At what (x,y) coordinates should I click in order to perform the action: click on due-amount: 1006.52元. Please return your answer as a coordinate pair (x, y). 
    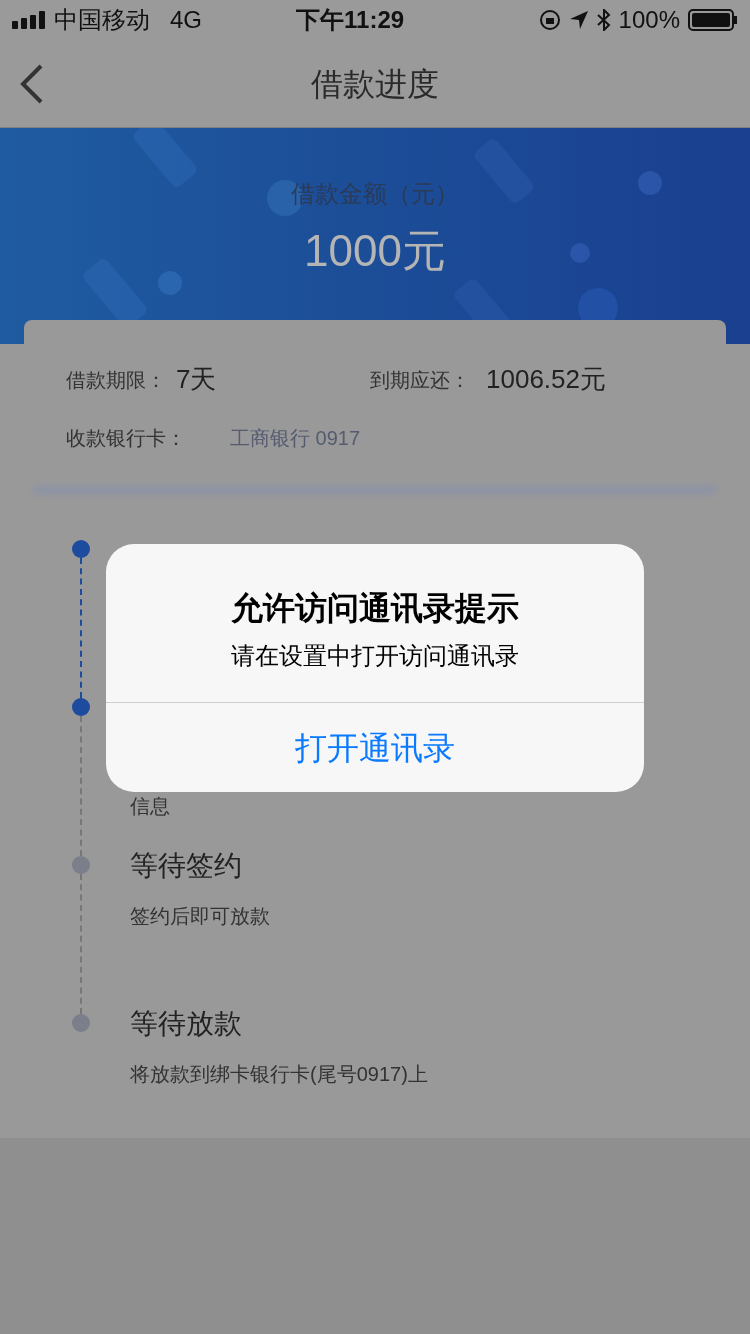
    Looking at the image, I should click on (546, 379).